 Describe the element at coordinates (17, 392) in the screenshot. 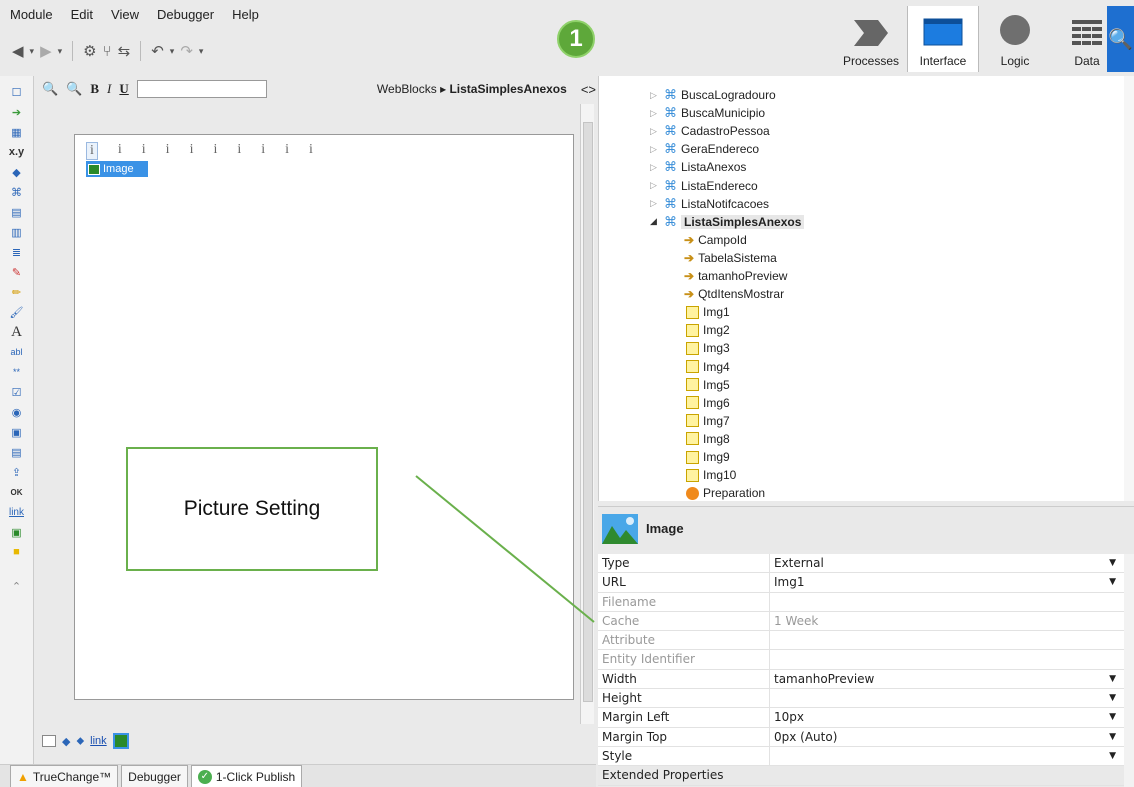

I see `checkbox-widget-icon: ☑` at that location.